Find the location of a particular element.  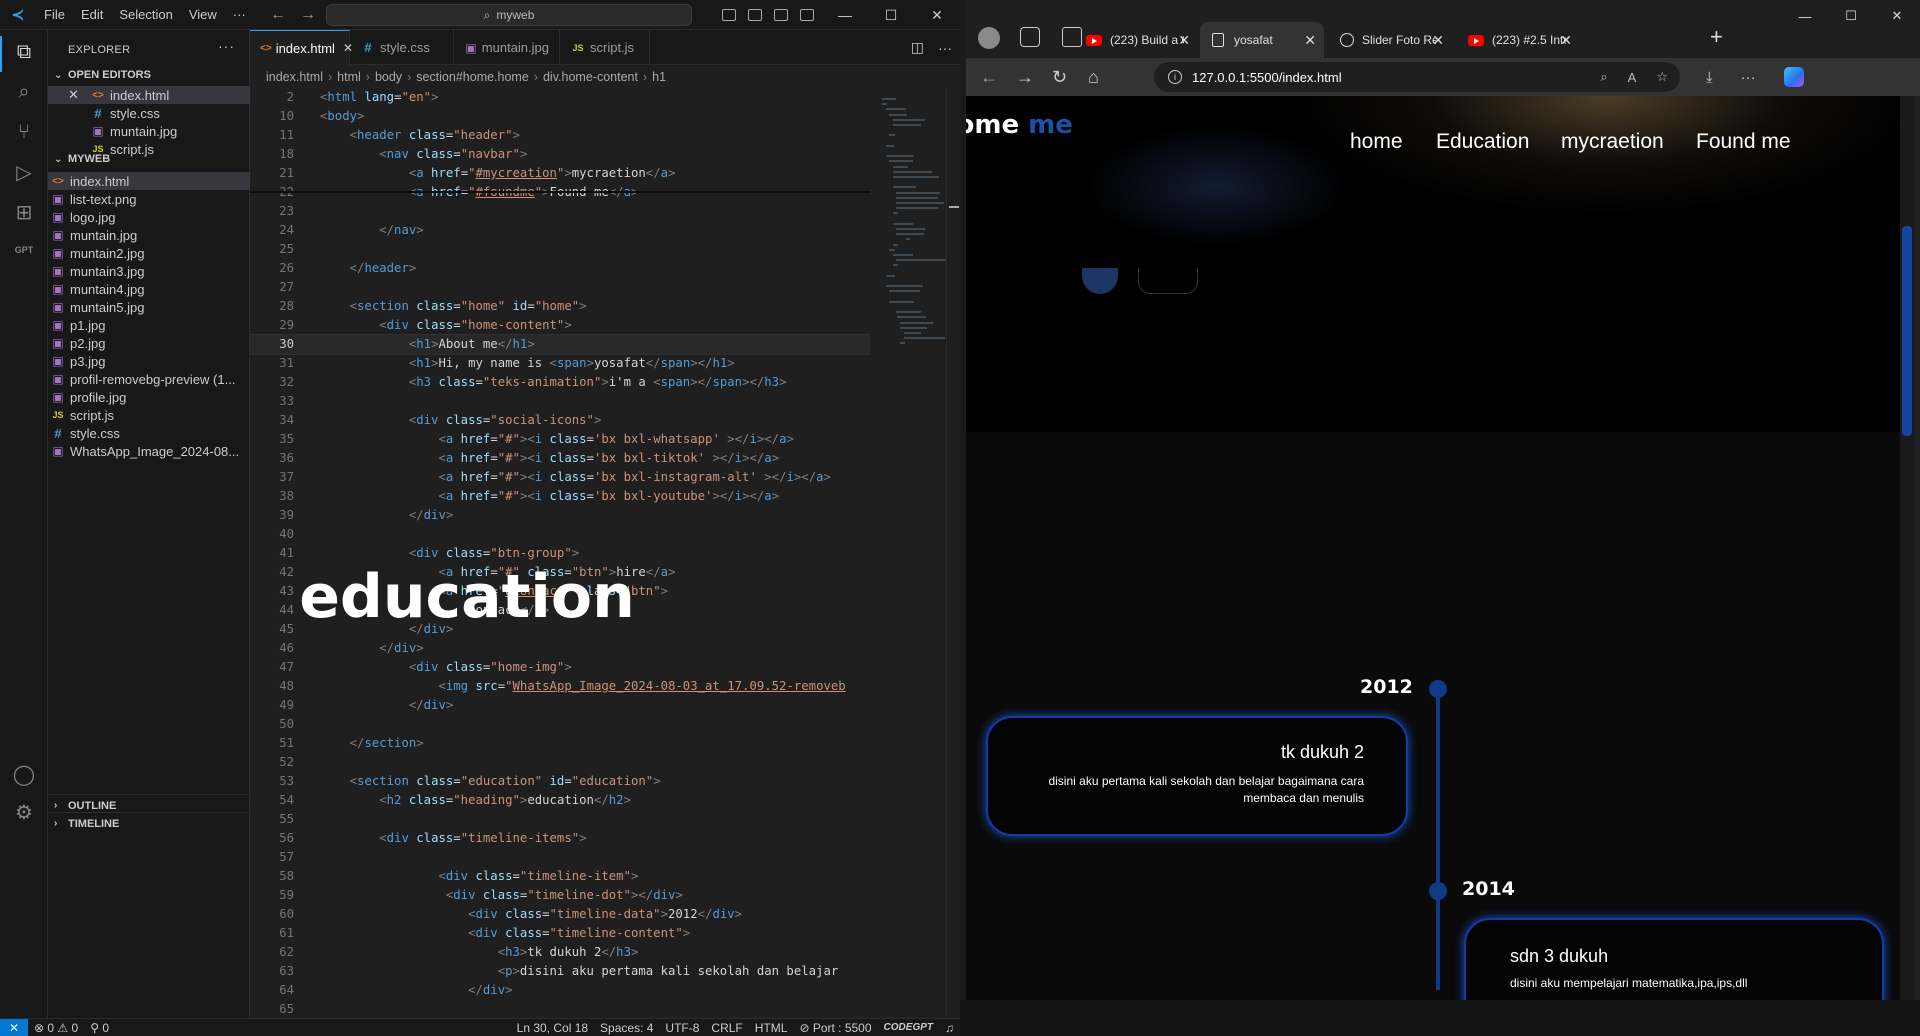

code-line: 52 is located at coordinates (560, 762).